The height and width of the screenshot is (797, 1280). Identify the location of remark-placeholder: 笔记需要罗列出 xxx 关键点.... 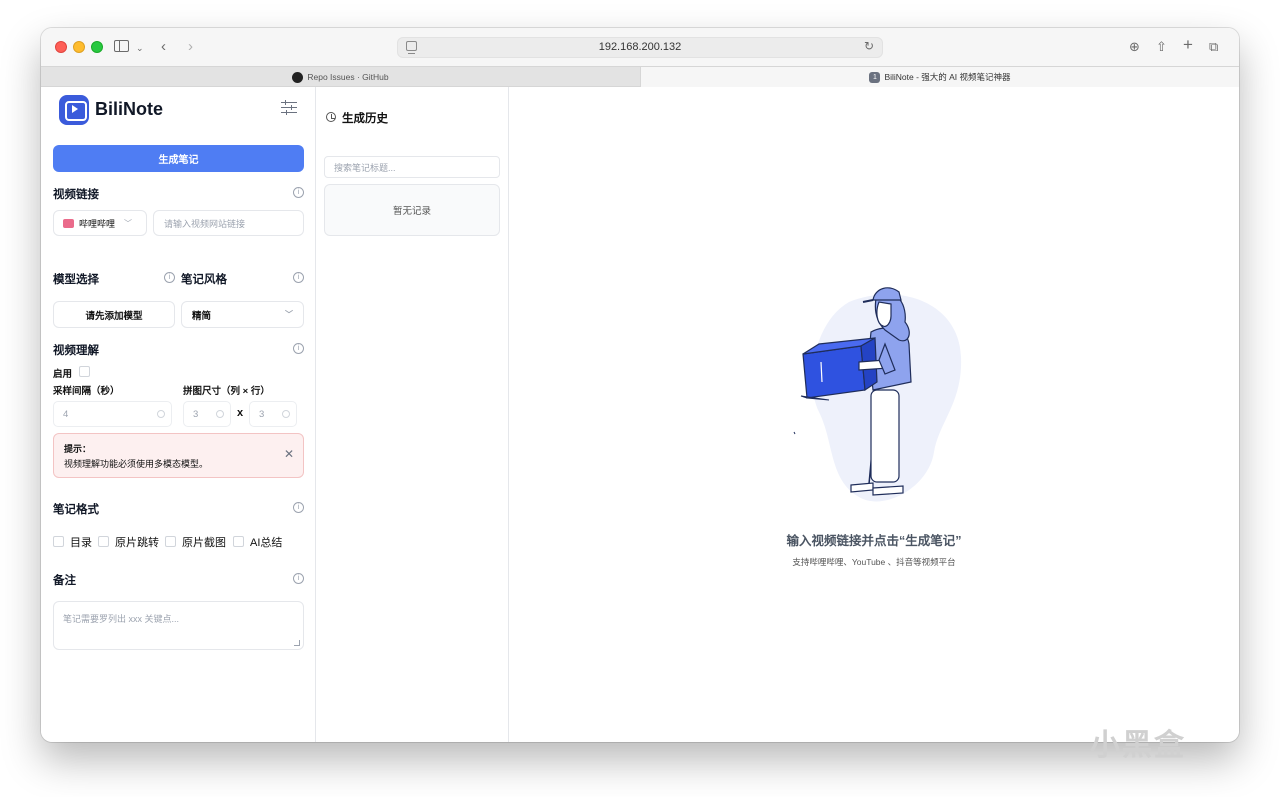
(121, 619).